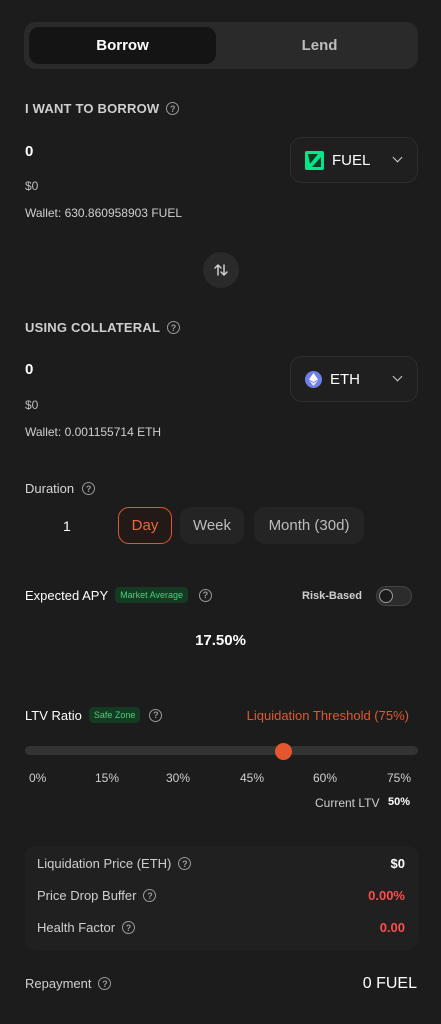  I want to click on liquidation-threshold-label: Liquidation Threshold (75%), so click(327, 715).